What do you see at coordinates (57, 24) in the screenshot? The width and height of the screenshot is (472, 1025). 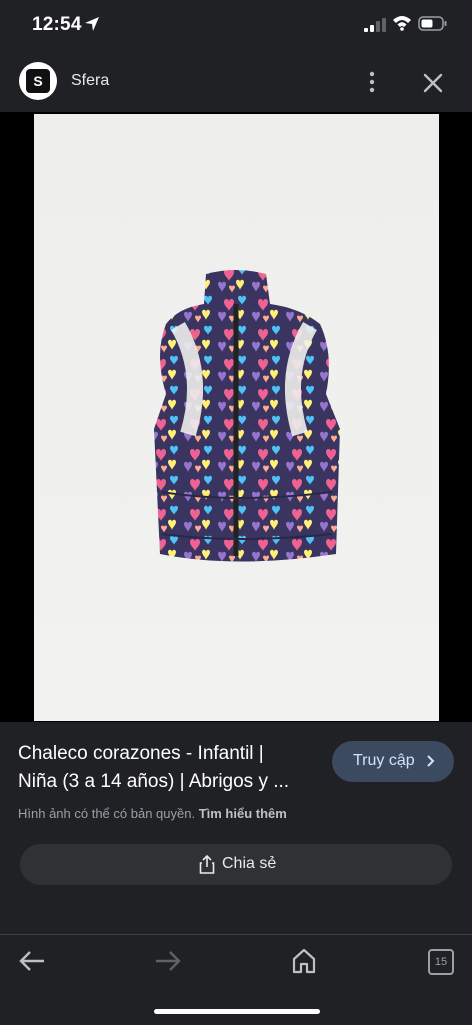 I see `clock: 12:54` at bounding box center [57, 24].